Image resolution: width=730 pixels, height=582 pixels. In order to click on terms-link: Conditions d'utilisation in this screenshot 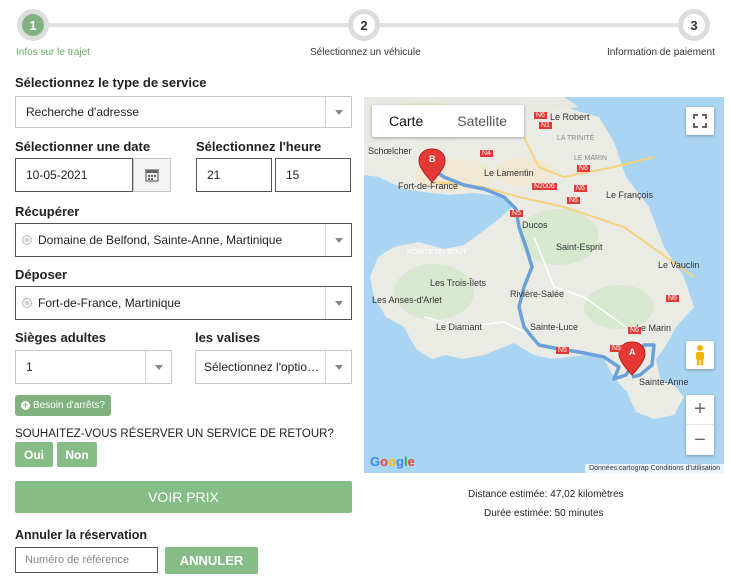, I will do `click(685, 468)`.